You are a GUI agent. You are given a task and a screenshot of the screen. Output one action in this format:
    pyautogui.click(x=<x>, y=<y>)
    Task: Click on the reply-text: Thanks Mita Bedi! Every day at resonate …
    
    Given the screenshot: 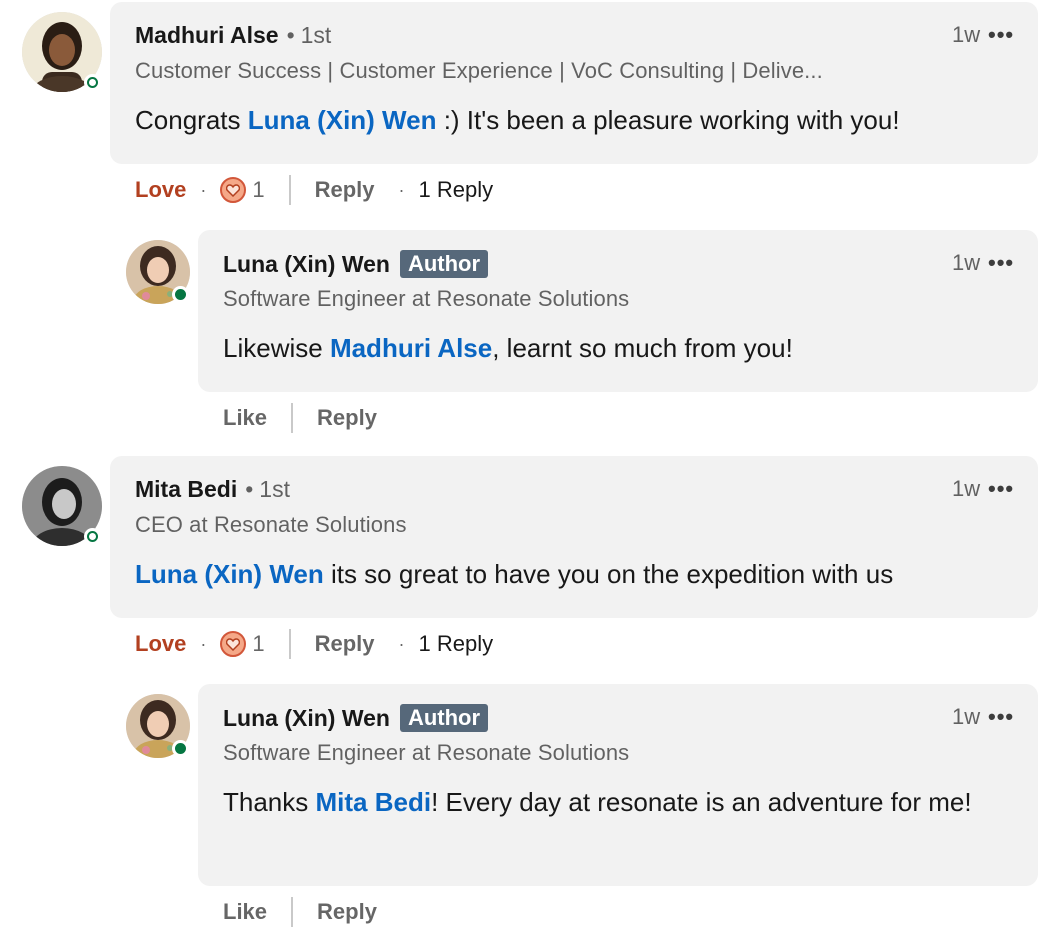 What is the action you would take?
    pyautogui.click(x=597, y=802)
    